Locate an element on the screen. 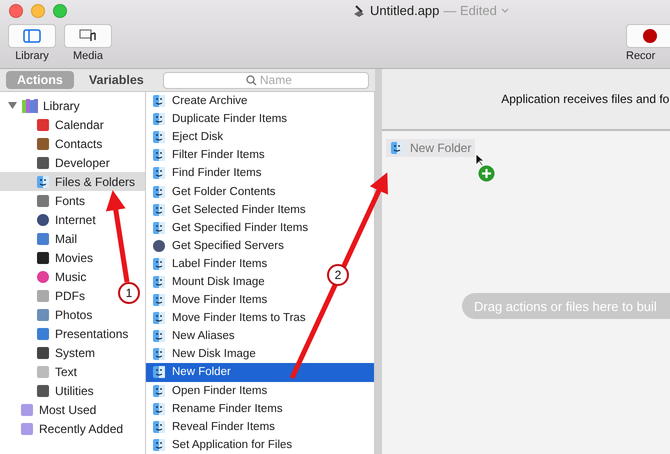 The height and width of the screenshot is (454, 670). sidebar-item: Music is located at coordinates (45, 276).